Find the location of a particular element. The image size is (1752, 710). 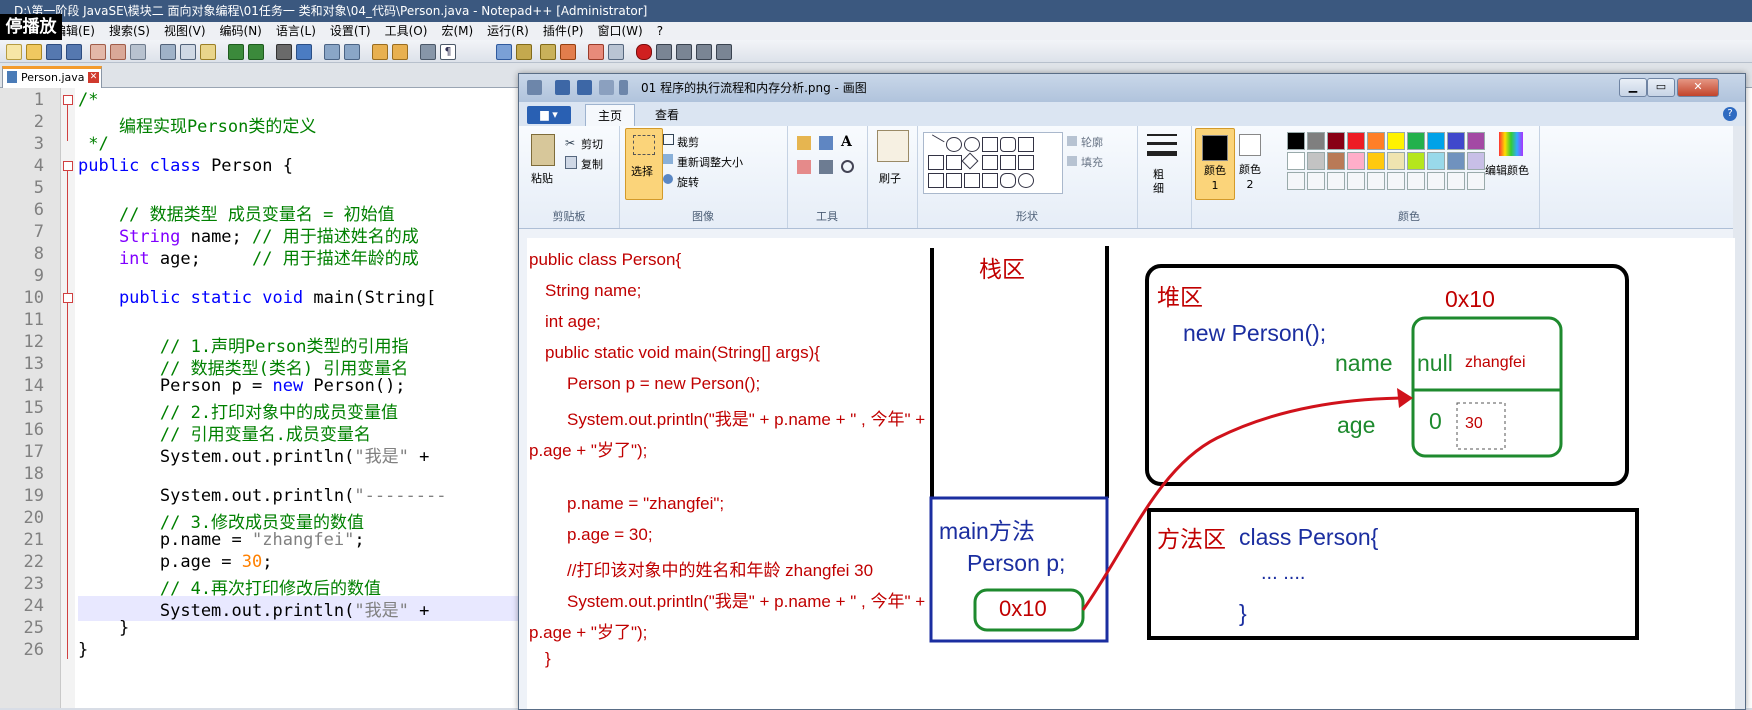

zoom-out-icon is located at coordinates (352, 52).